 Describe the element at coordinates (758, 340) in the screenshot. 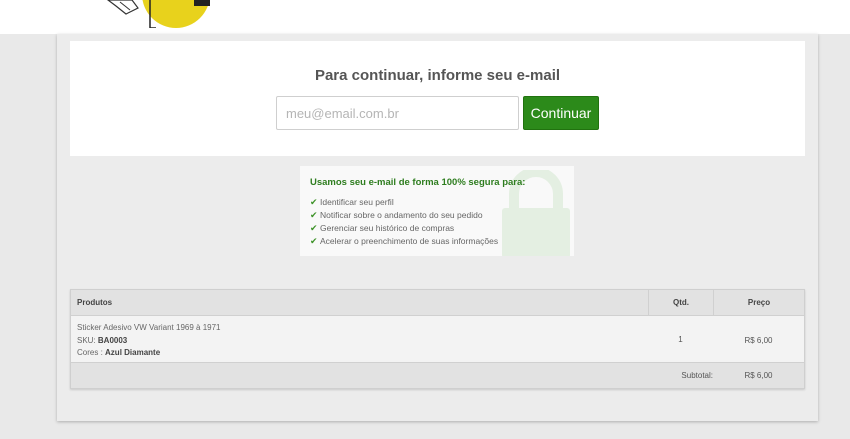

I see `product-price: R$ 6,00` at that location.